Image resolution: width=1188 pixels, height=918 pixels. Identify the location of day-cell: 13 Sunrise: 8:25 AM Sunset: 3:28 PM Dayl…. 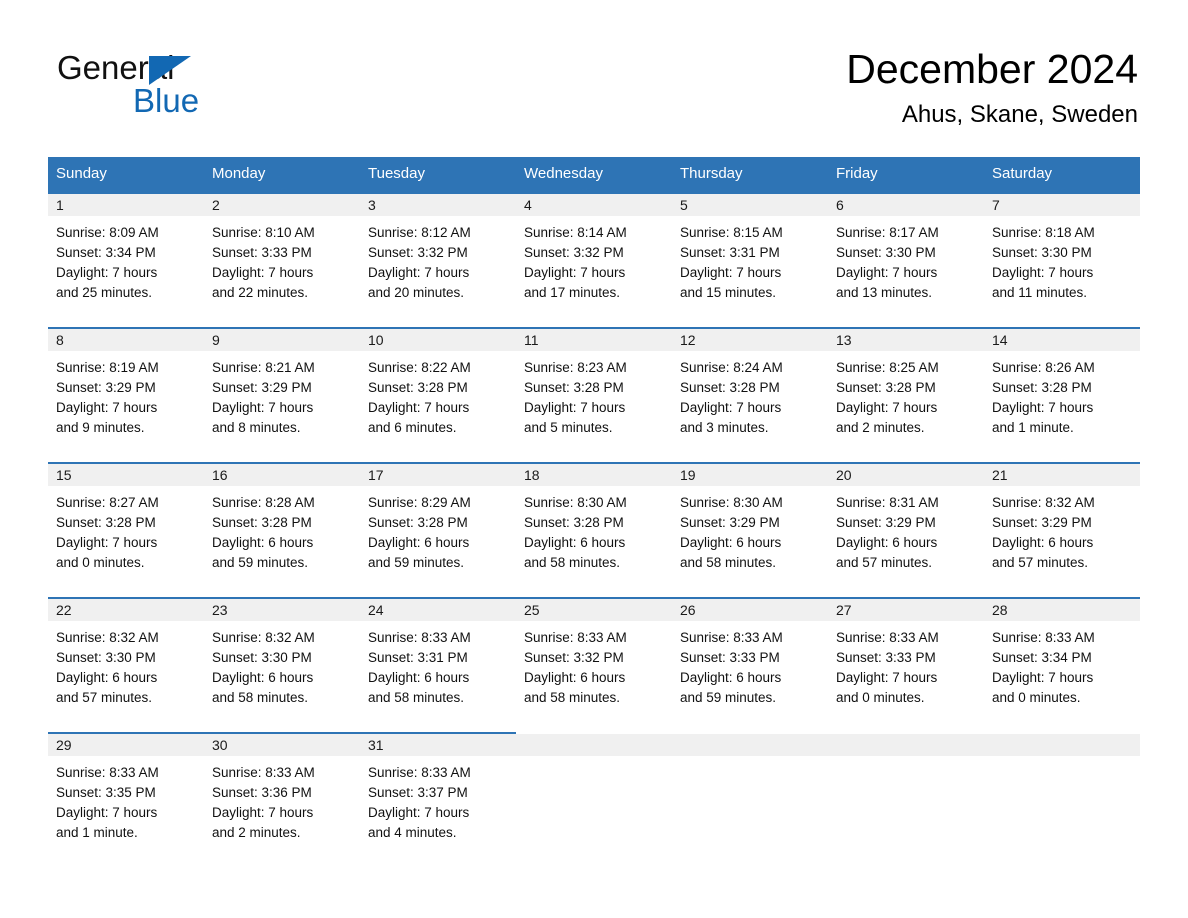
(906, 394).